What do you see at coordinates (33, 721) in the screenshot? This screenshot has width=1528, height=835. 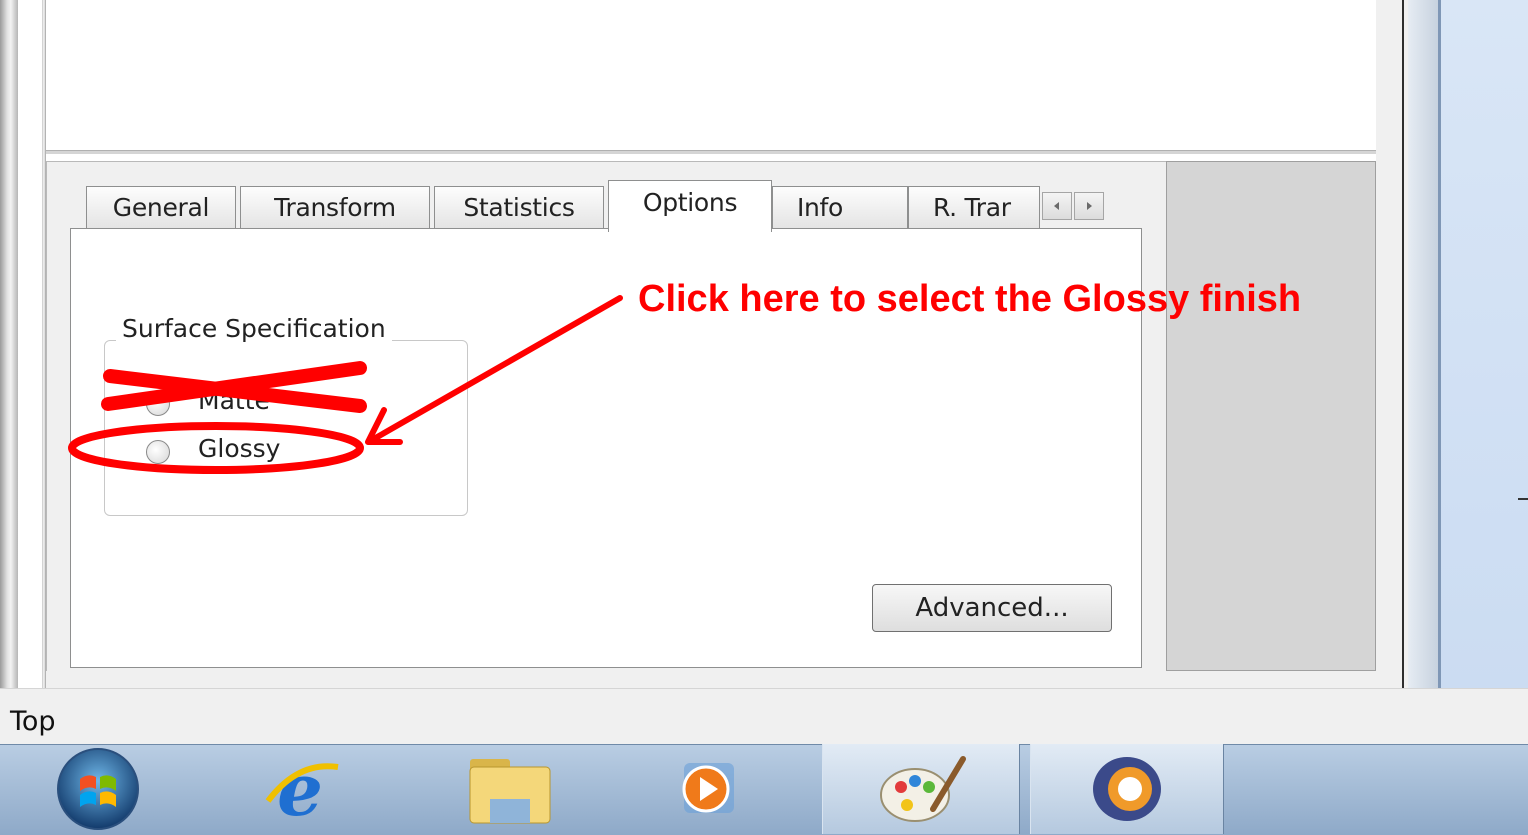 I see `status-text: Top` at bounding box center [33, 721].